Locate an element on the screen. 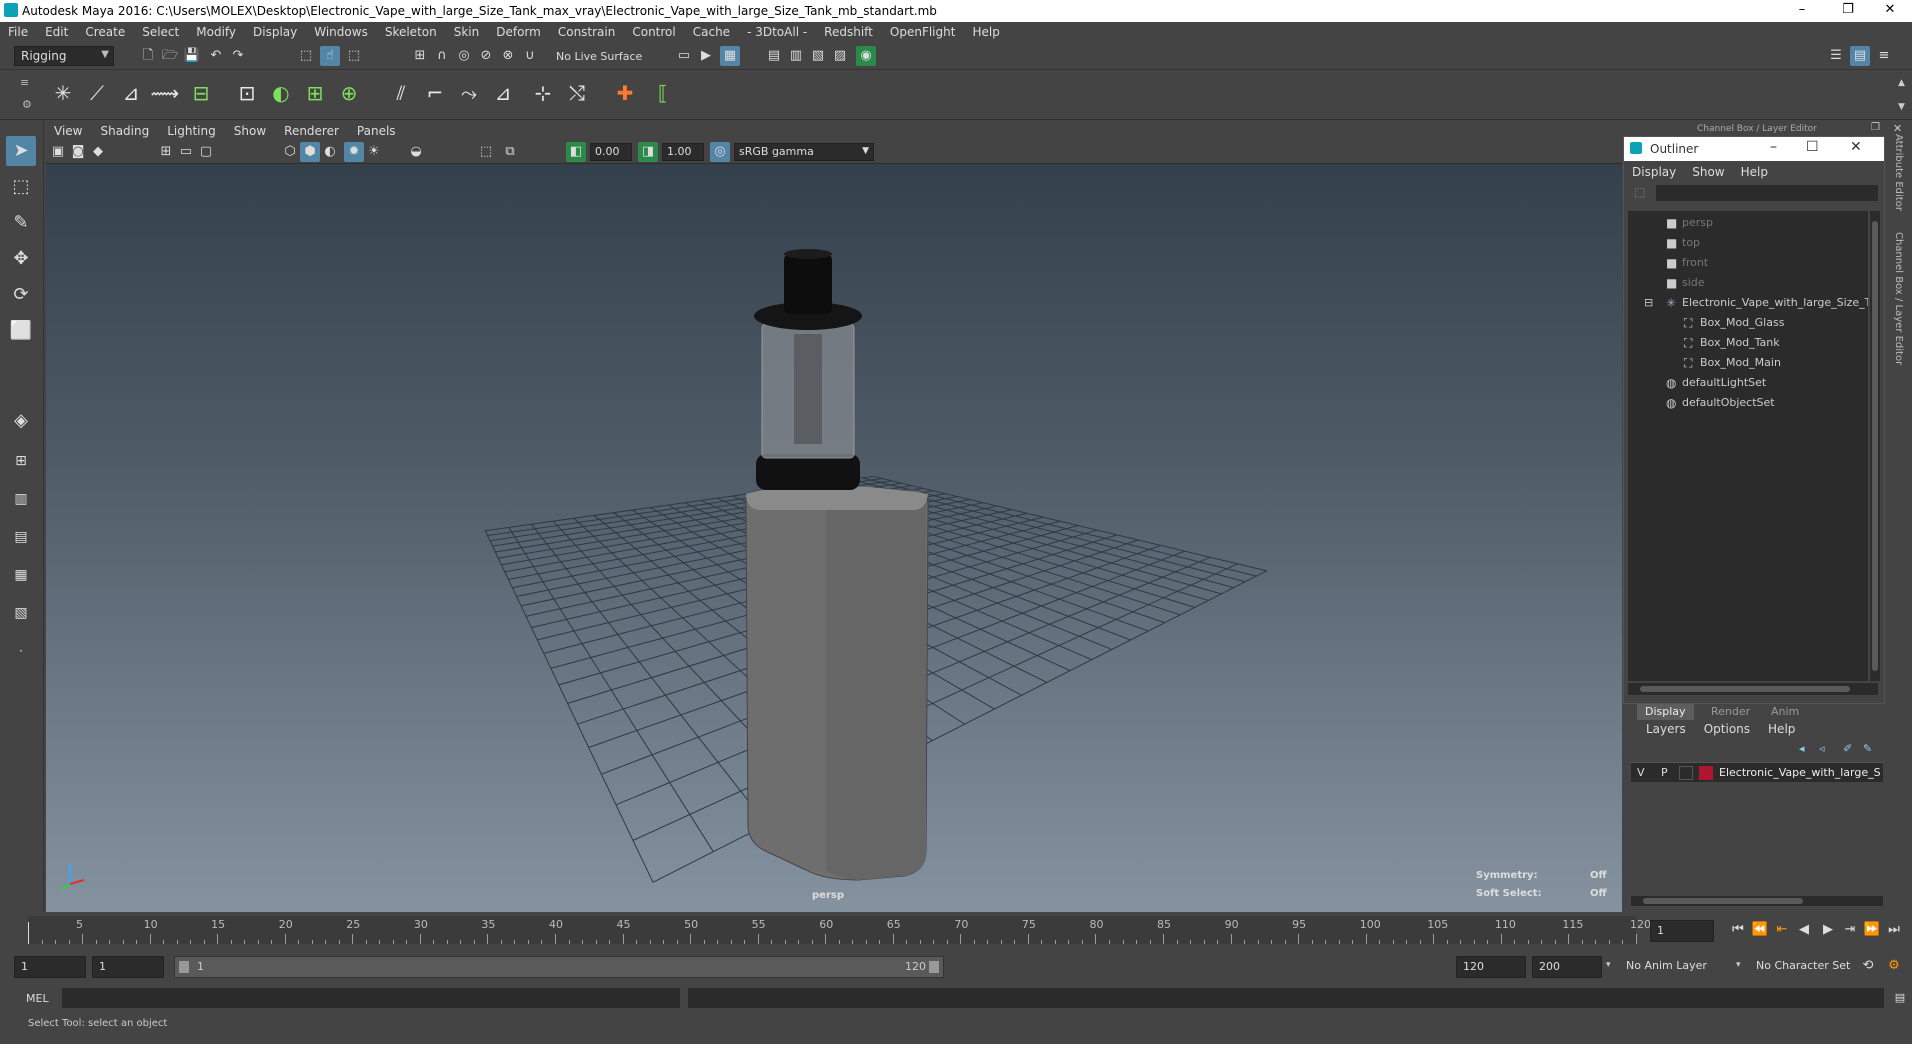 The height and width of the screenshot is (1044, 1912). color-space-dropdown: sRGB gamma ▼ is located at coordinates (804, 152).